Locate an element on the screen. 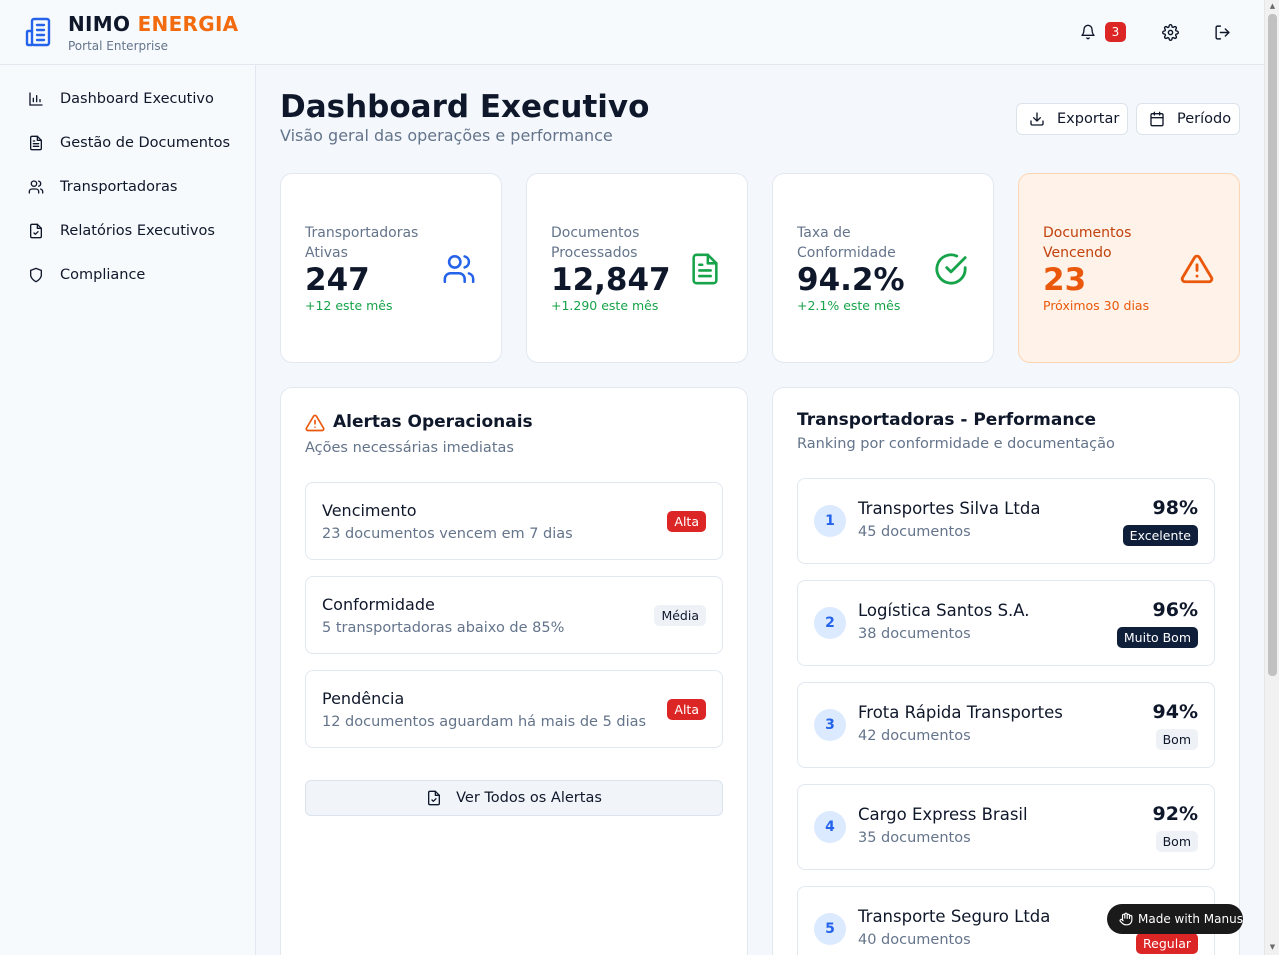 This screenshot has height=955, width=1279. export-label: Exportar is located at coordinates (1088, 119).